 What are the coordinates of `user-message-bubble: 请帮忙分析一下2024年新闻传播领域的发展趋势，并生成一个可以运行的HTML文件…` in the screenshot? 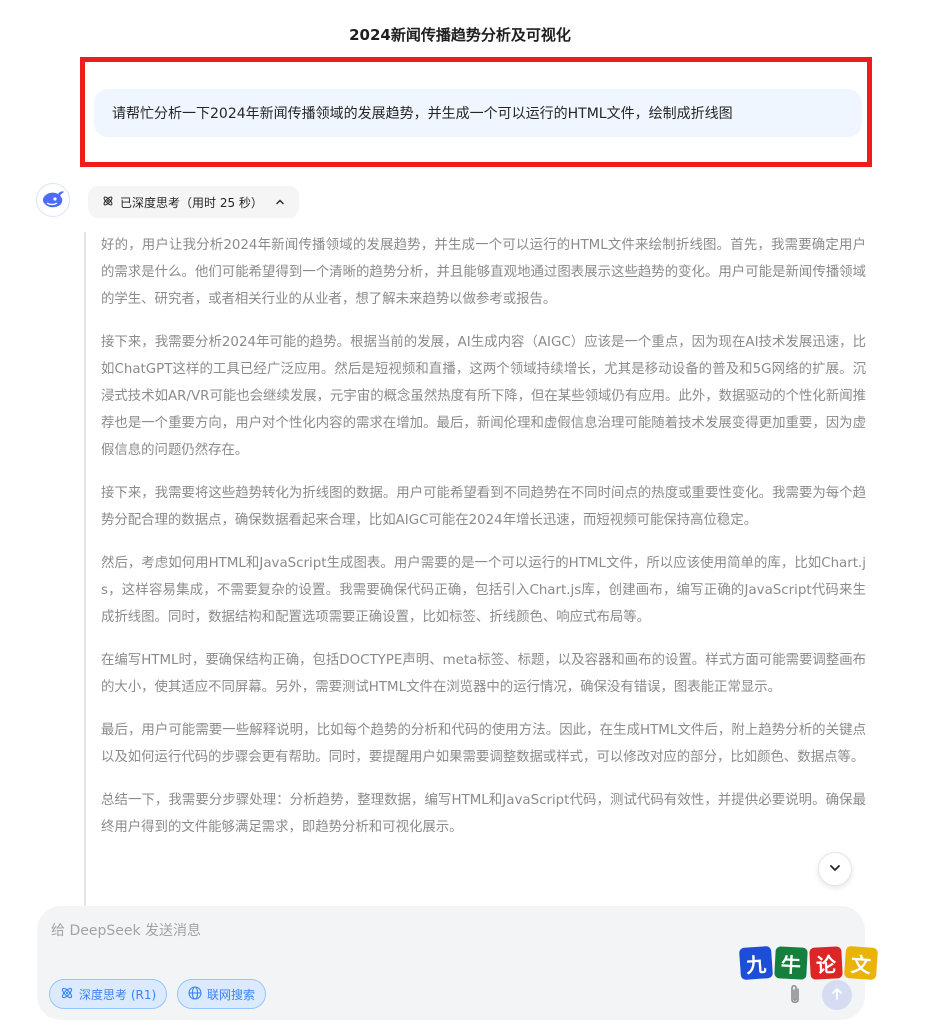 It's located at (478, 113).